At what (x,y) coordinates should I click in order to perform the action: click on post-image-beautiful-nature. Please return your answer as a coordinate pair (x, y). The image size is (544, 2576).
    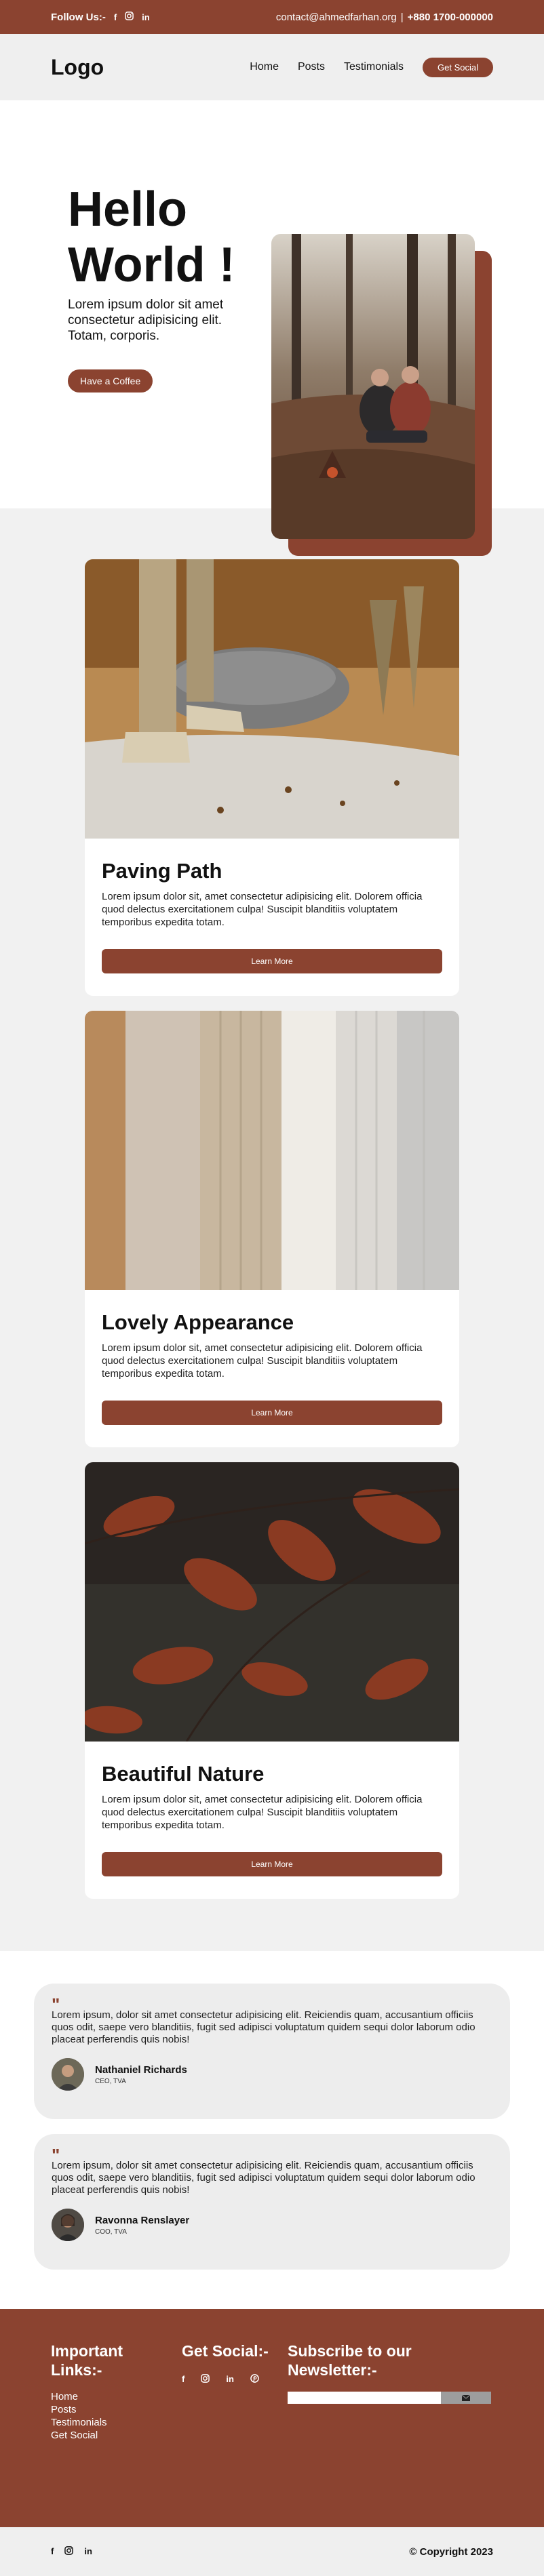
    Looking at the image, I should click on (272, 1602).